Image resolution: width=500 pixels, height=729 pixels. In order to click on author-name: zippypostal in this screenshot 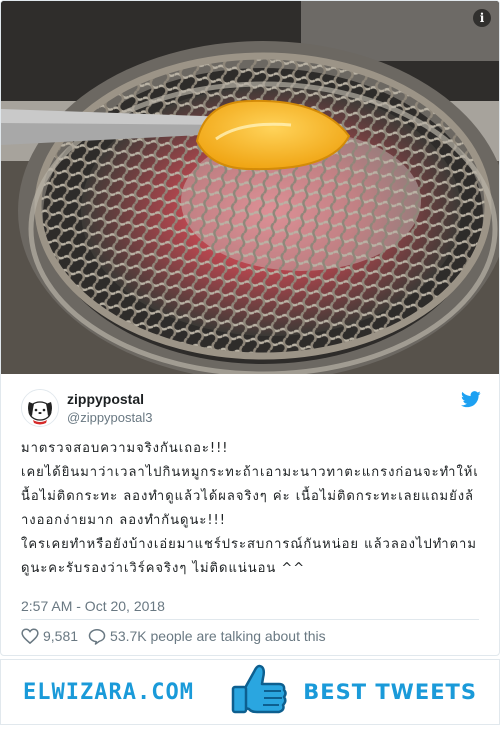, I will do `click(105, 399)`.